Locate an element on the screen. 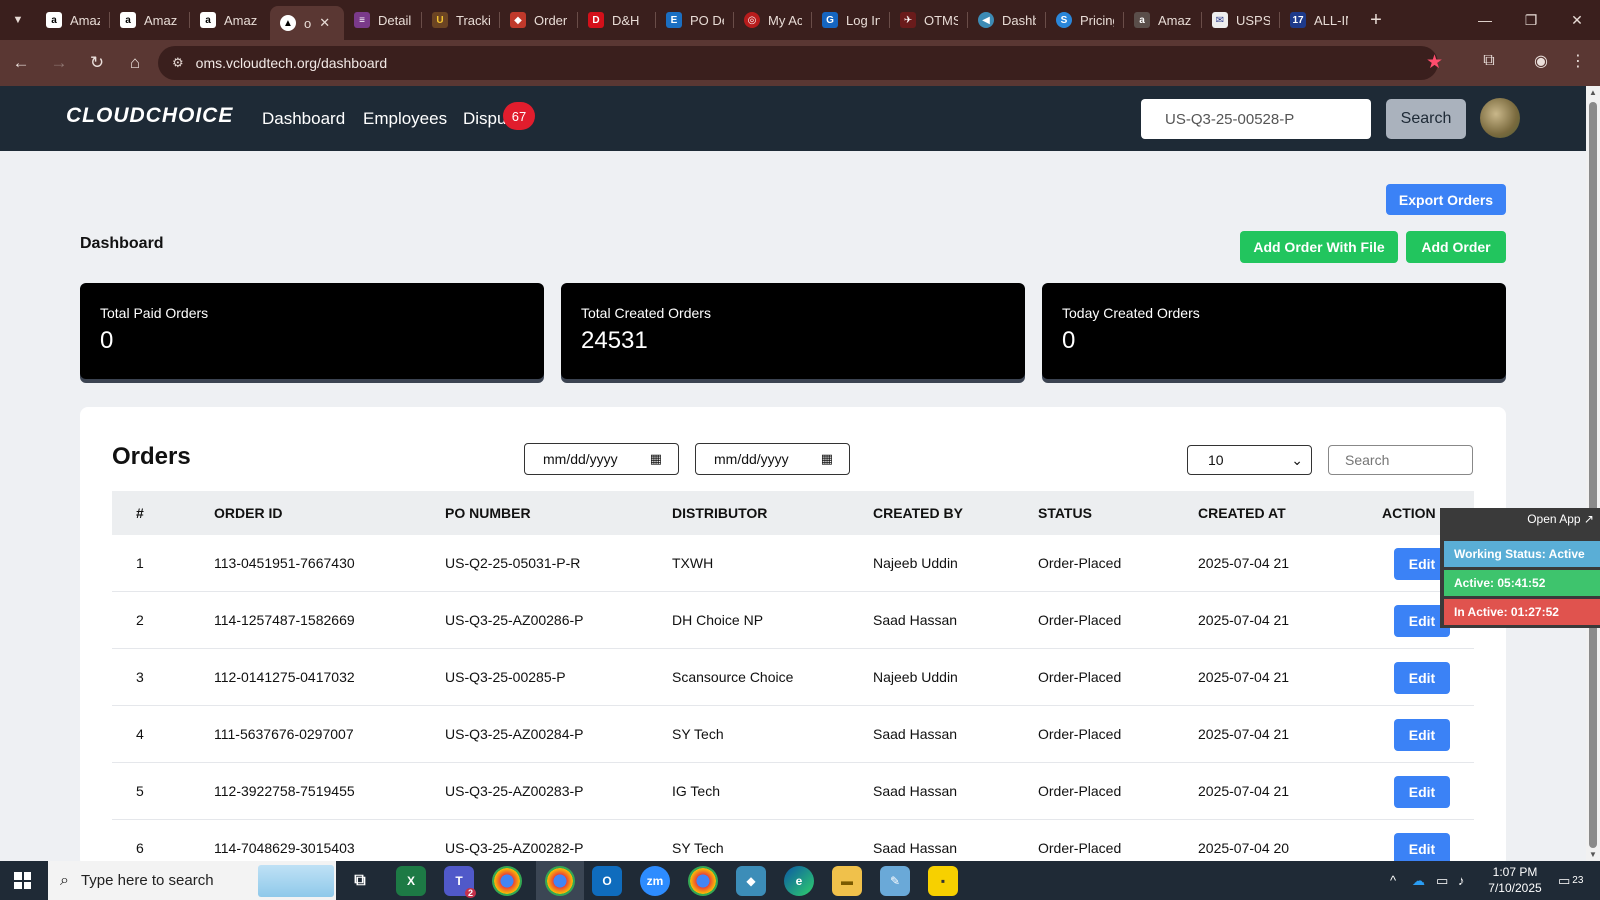  browser-tab: ◀ Dashb is located at coordinates (1007, 20).